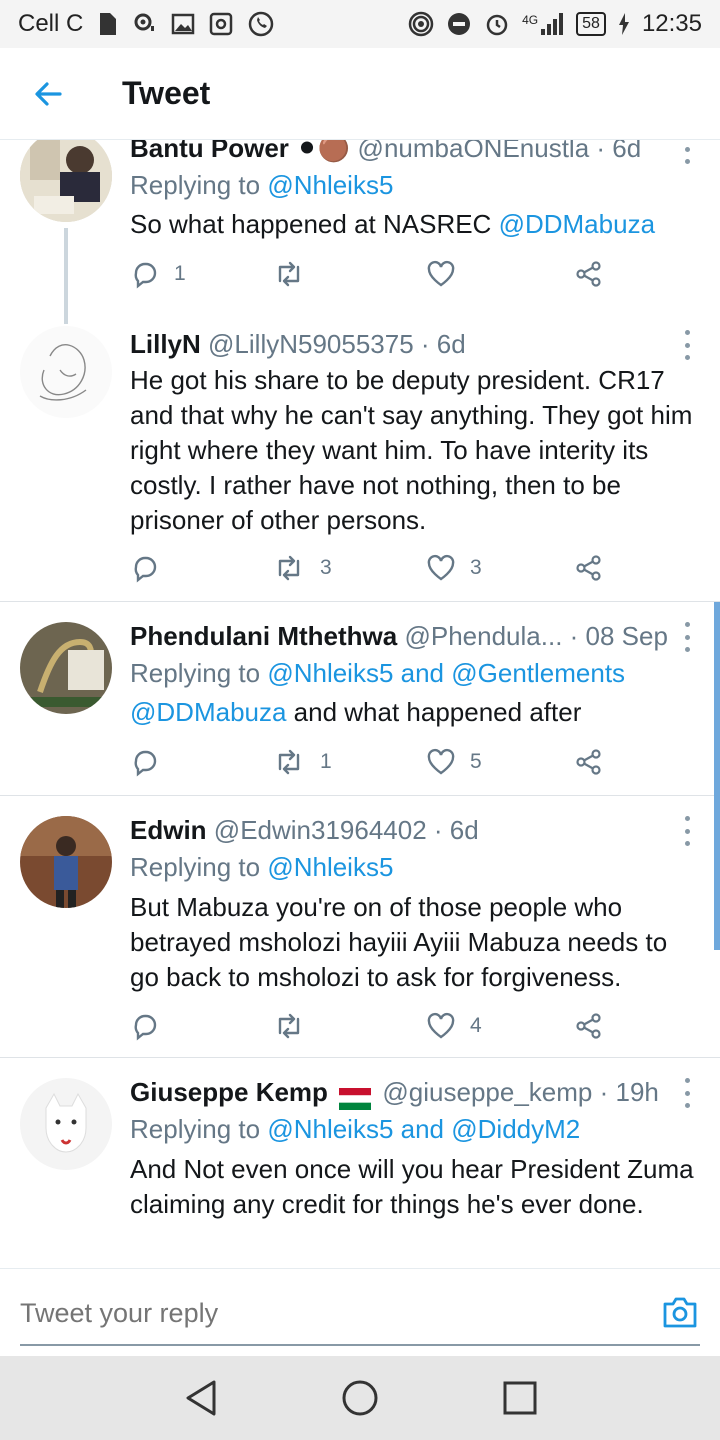 This screenshot has width=720, height=1440. I want to click on replying-to-link: @Nhleiks5 and @DiddyM2, so click(423, 1129).